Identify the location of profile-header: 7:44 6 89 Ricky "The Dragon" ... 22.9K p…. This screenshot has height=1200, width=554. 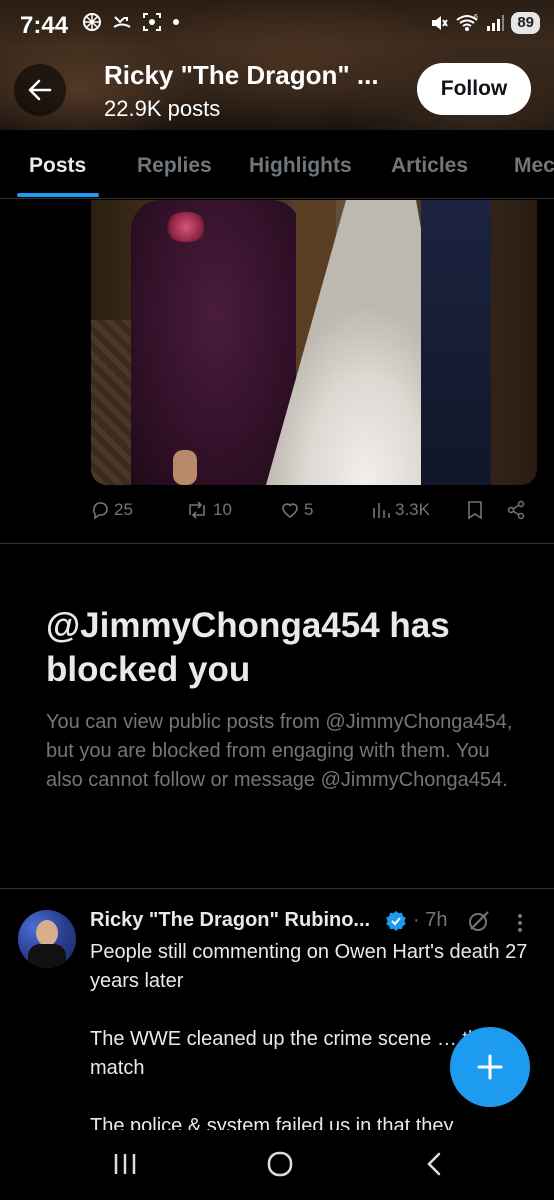
(277, 65).